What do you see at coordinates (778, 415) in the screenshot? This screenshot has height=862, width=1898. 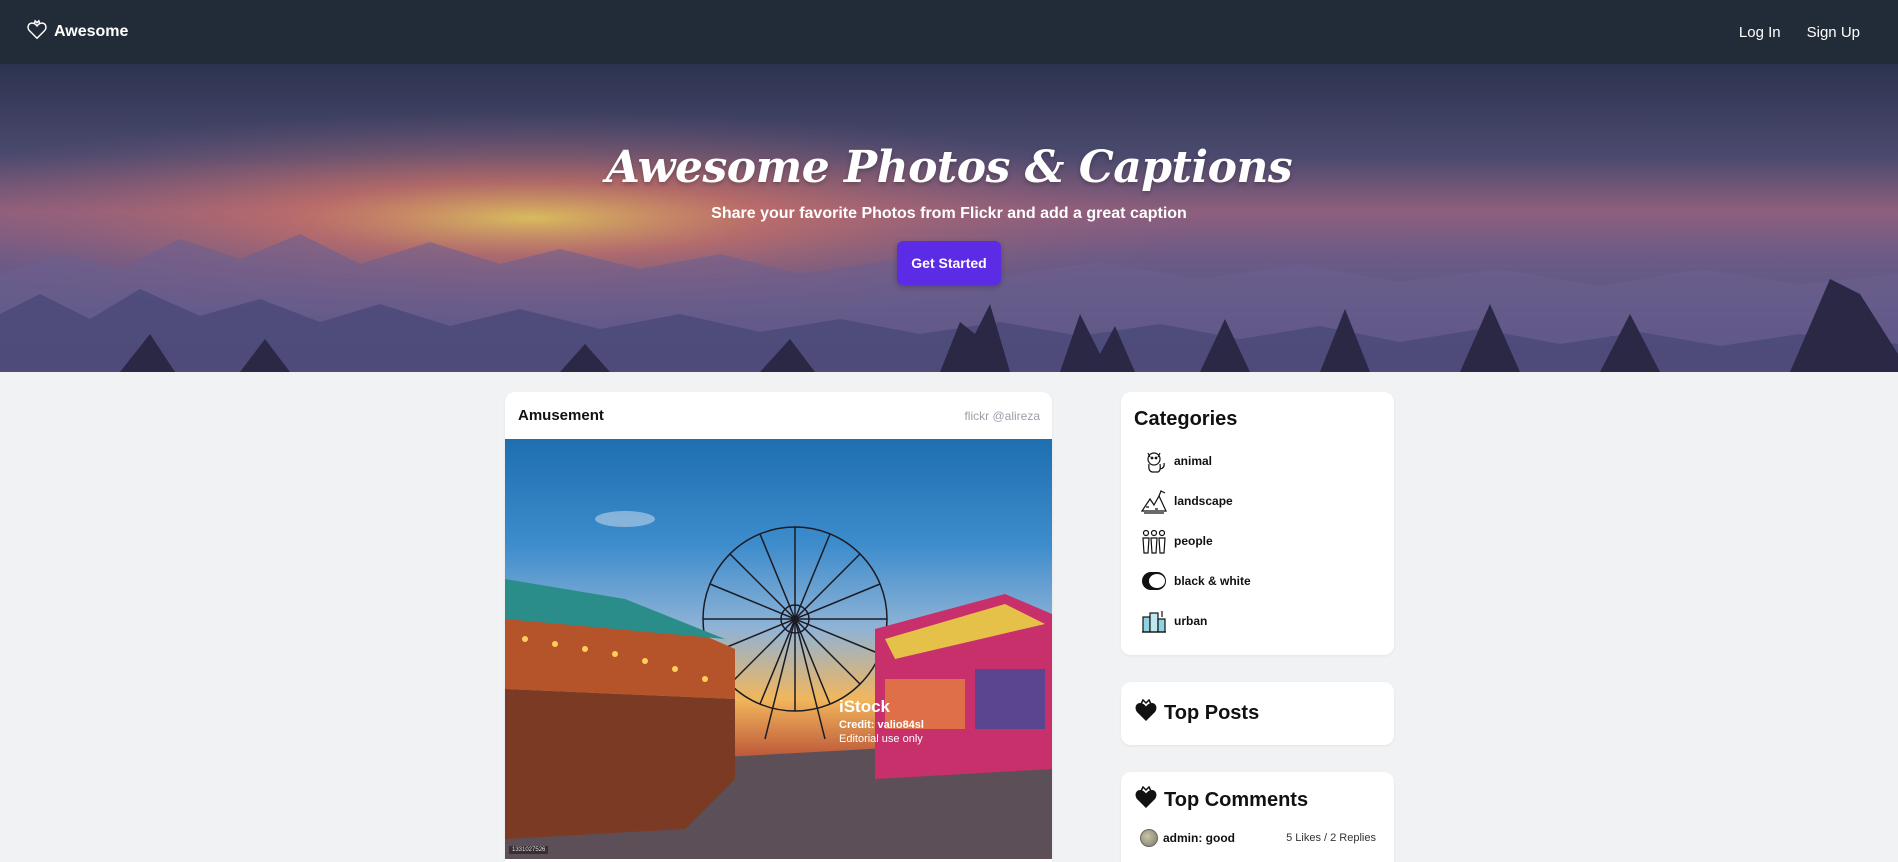 I see `post-header: Amusement flickr @alireza` at bounding box center [778, 415].